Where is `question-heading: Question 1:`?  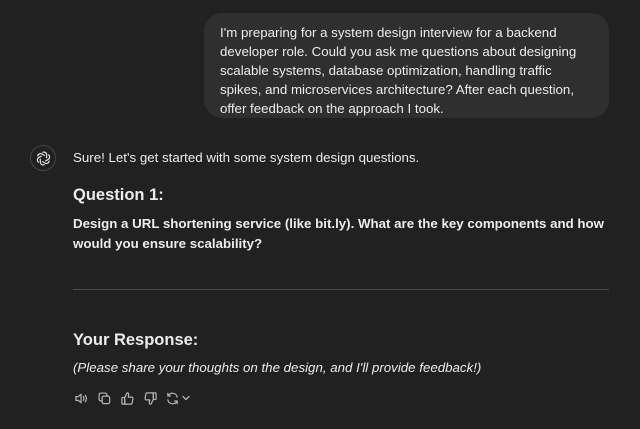 question-heading: Question 1: is located at coordinates (118, 195).